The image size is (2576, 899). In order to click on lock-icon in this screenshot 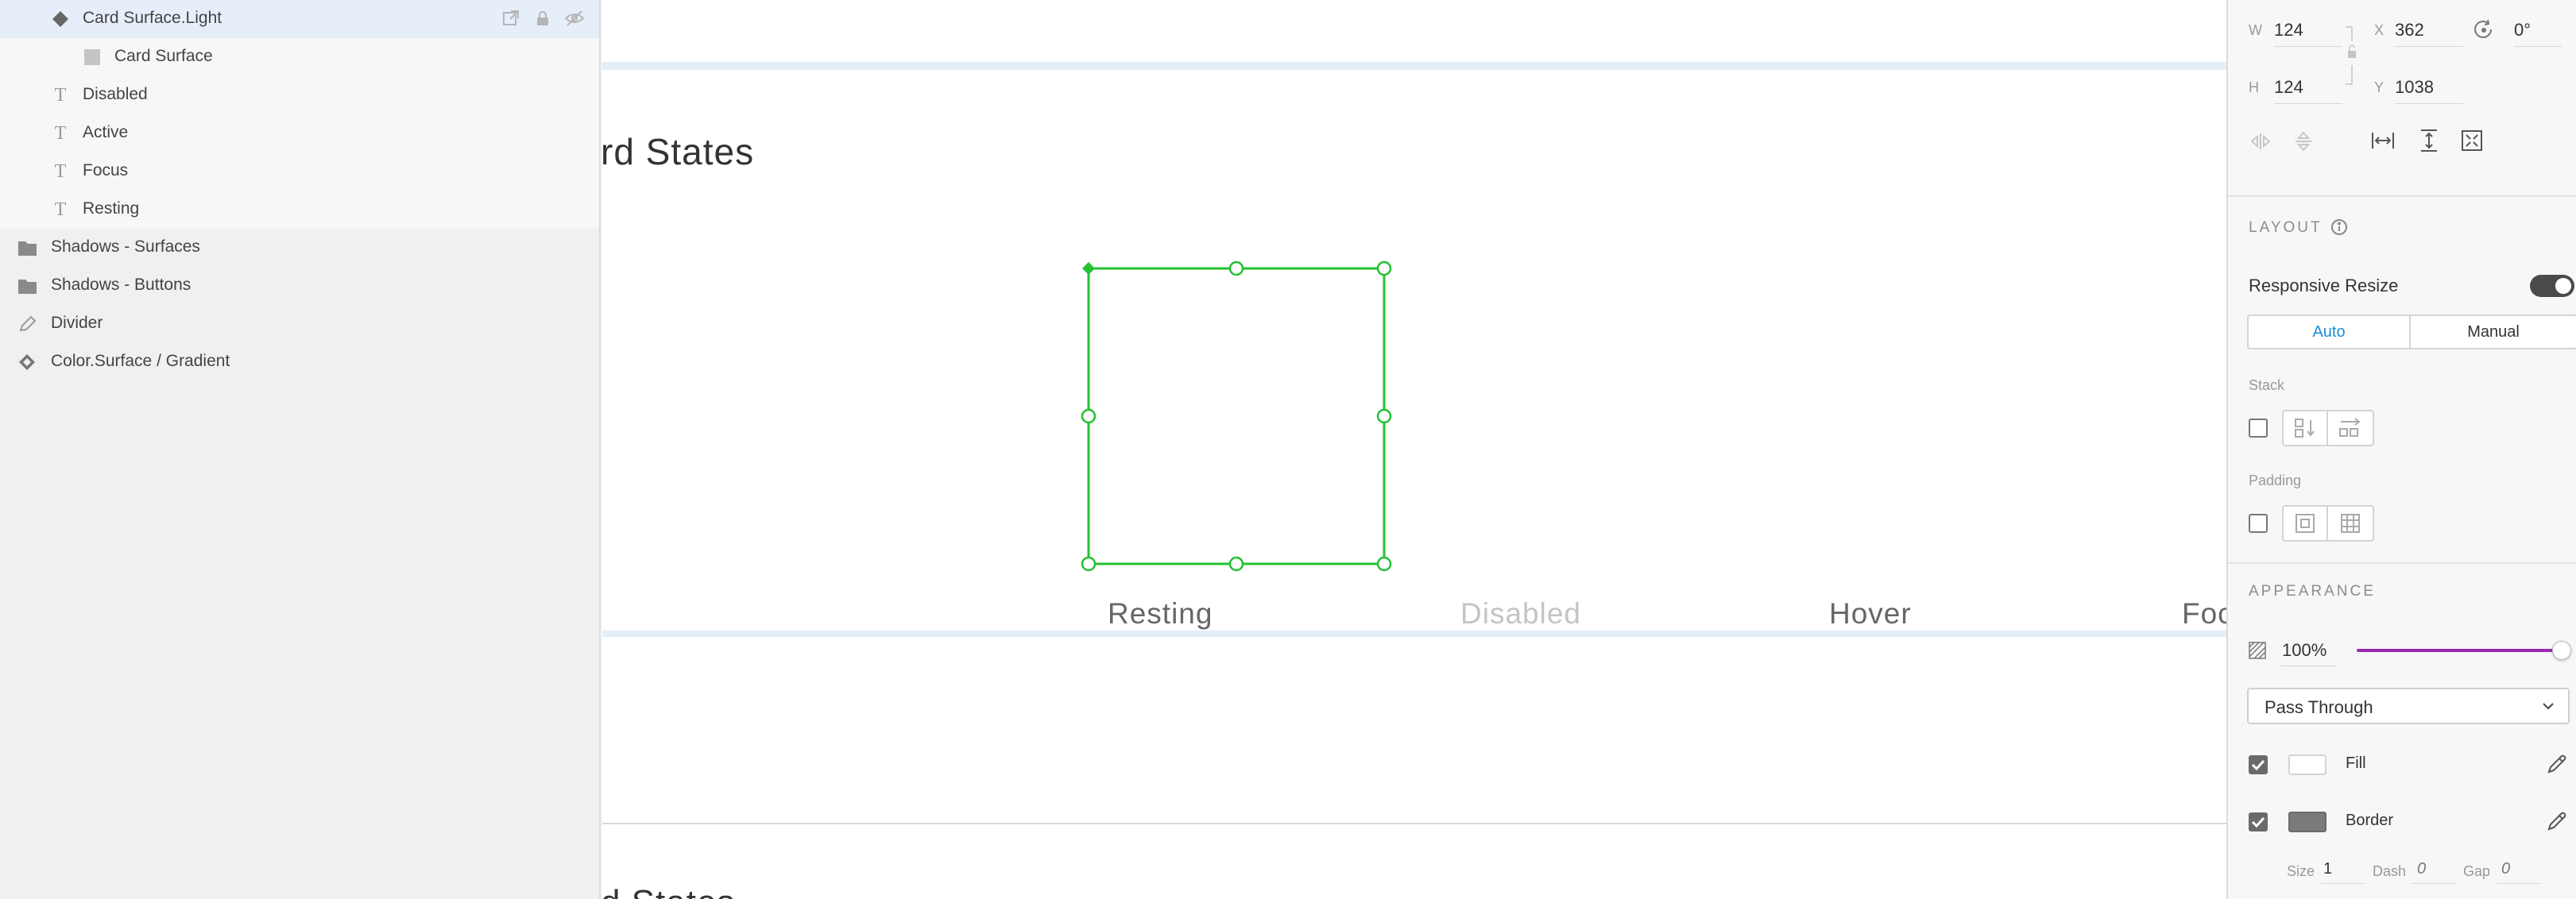, I will do `click(542, 18)`.